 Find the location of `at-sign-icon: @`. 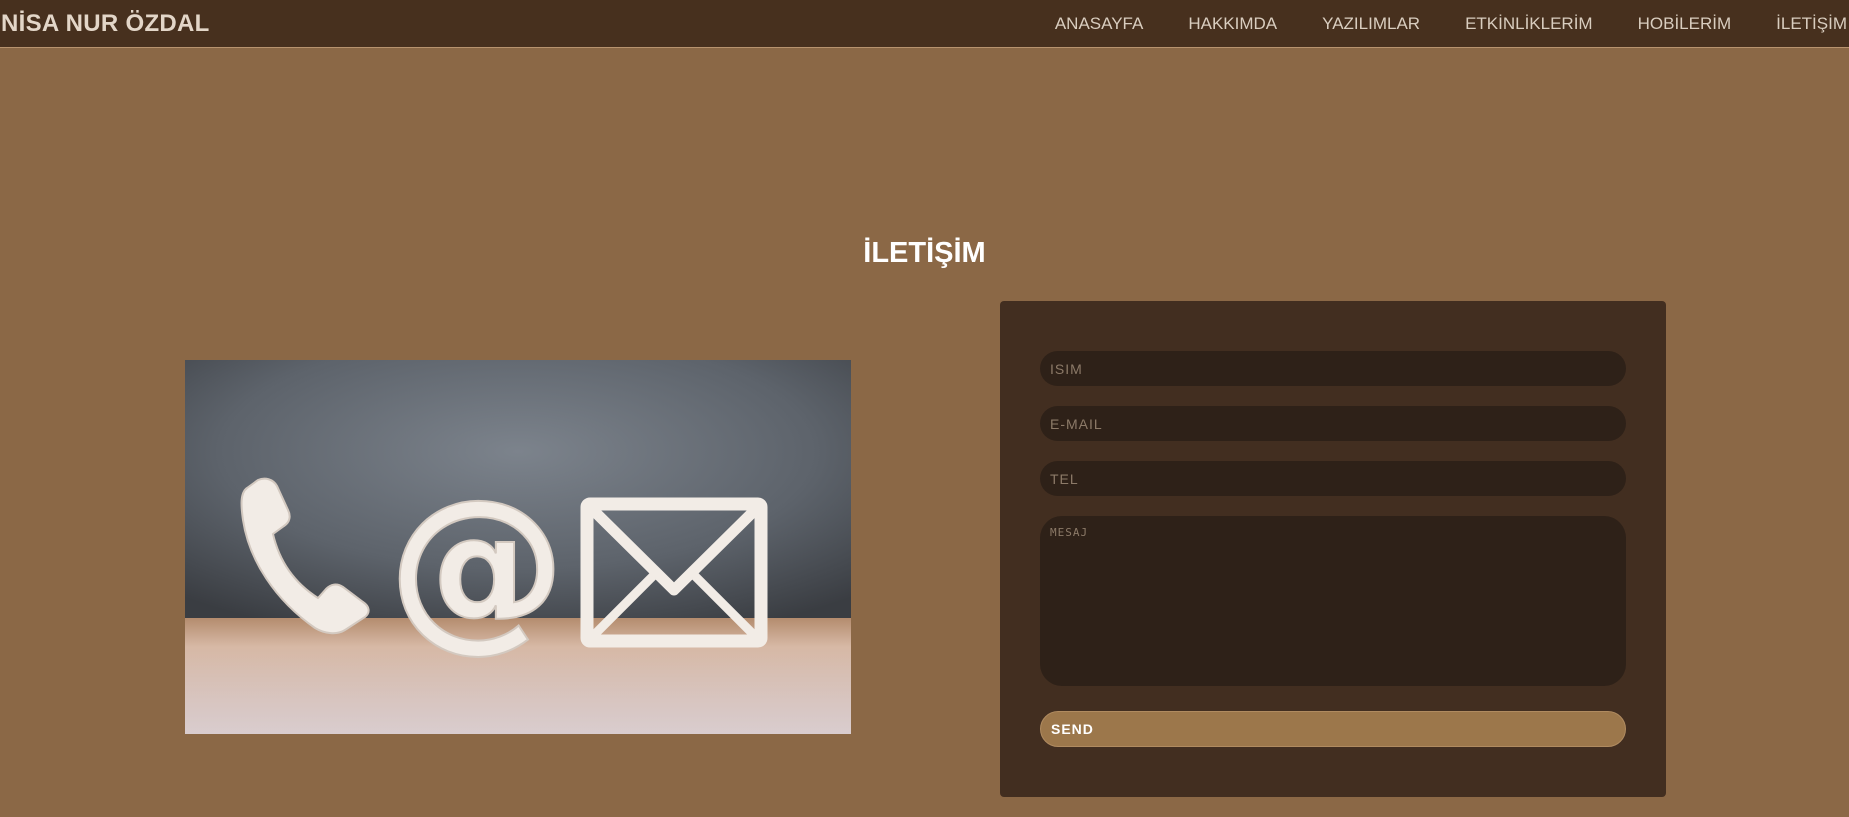

at-sign-icon: @ is located at coordinates (477, 564).